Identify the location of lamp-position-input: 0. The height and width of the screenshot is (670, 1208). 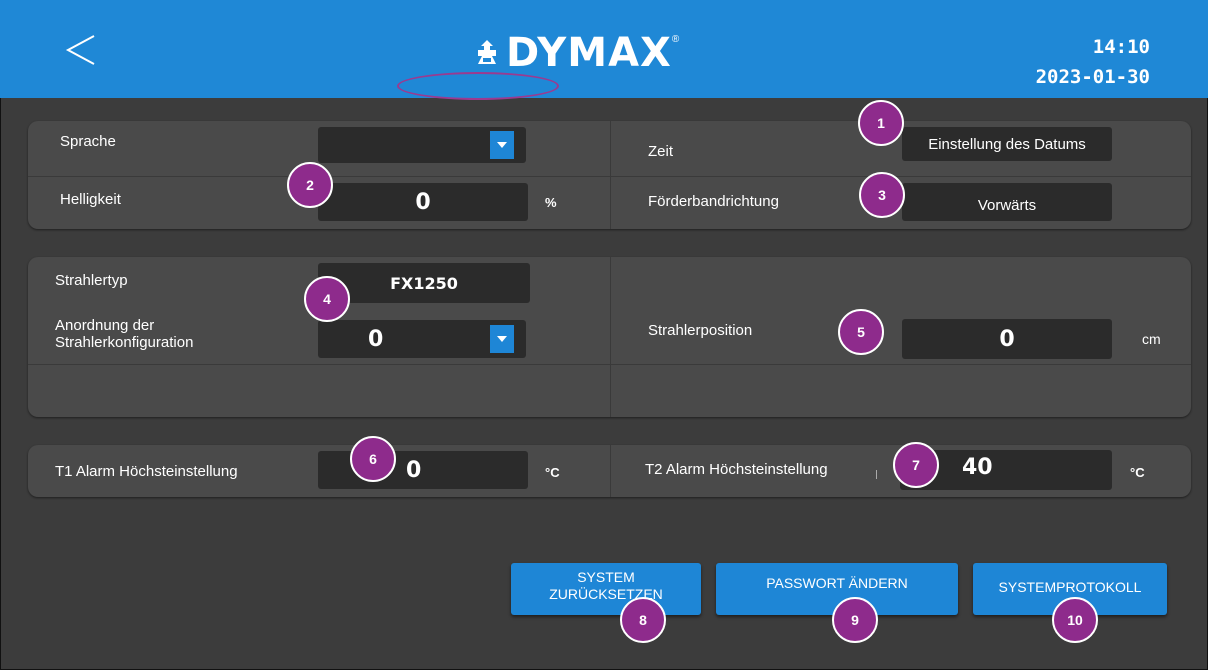
(1007, 339).